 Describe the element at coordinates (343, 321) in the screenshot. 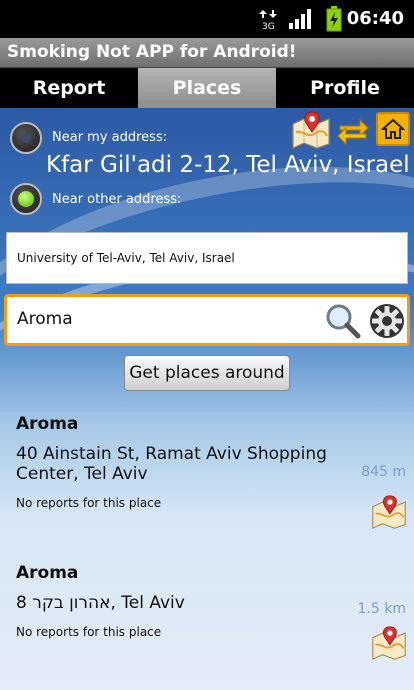

I see `search-icon` at that location.